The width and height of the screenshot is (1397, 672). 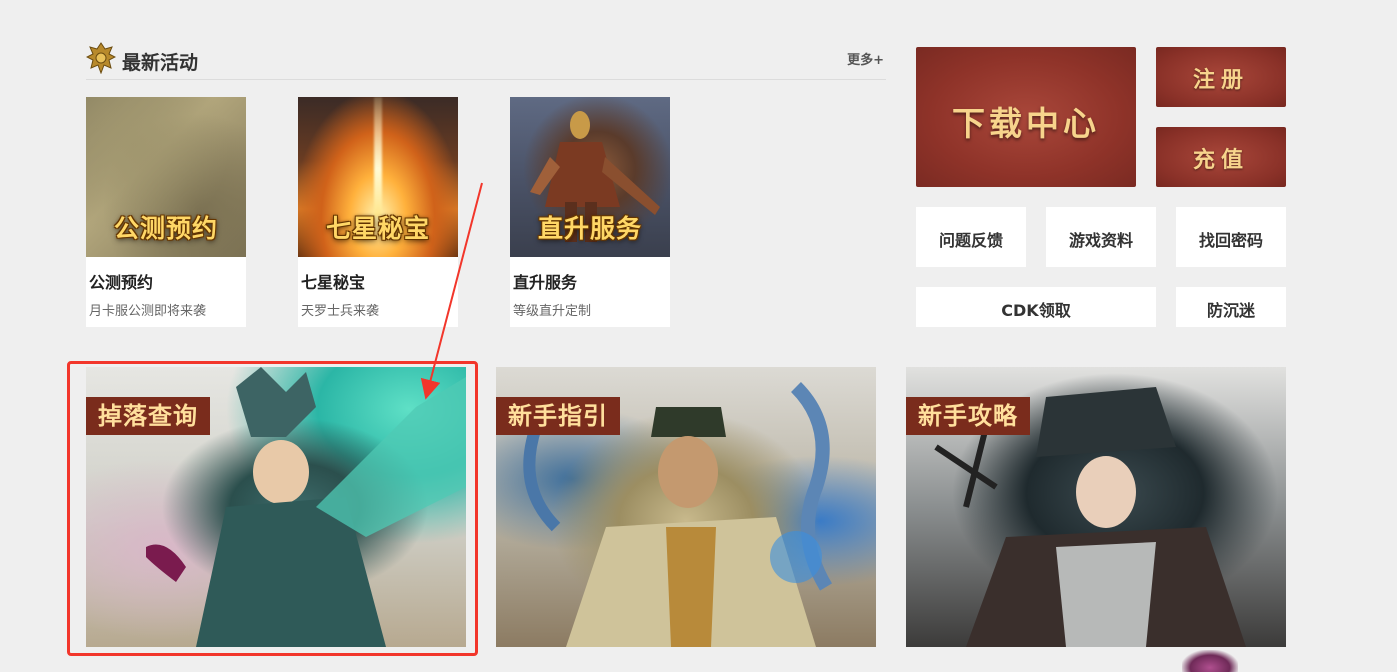 I want to click on activity-card-seven-star-treasure: 七星秘宝 七星秘宝 天罗士兵来袭, so click(x=378, y=212).